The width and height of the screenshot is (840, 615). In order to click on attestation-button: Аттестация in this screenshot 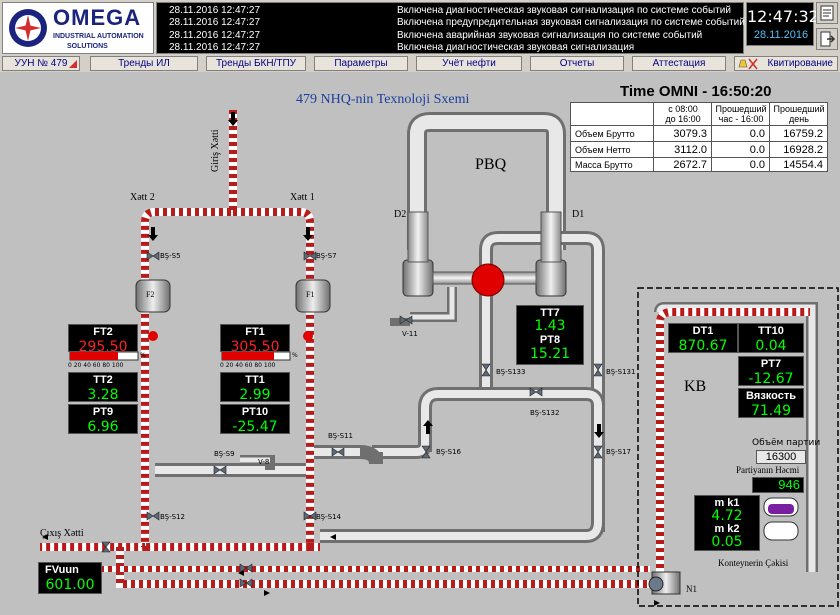, I will do `click(679, 63)`.